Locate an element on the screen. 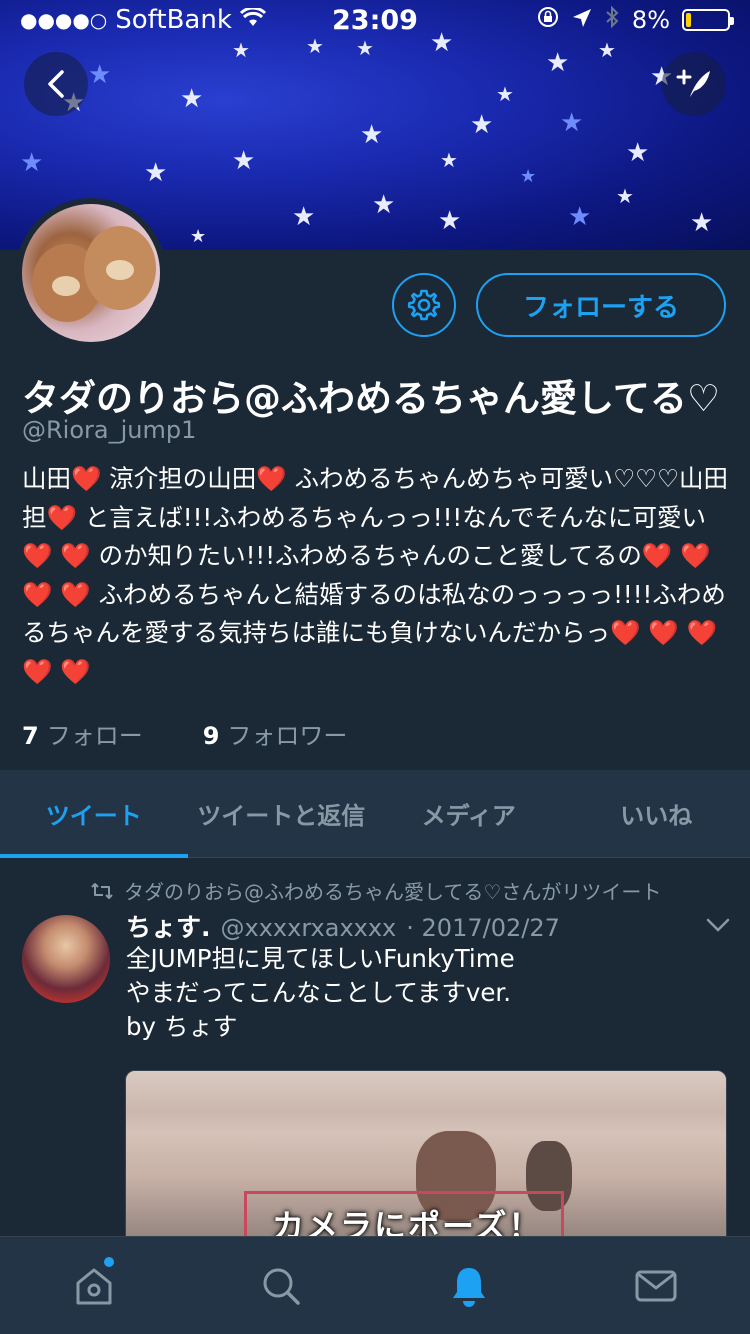  nav-notifications is located at coordinates (469, 1285).